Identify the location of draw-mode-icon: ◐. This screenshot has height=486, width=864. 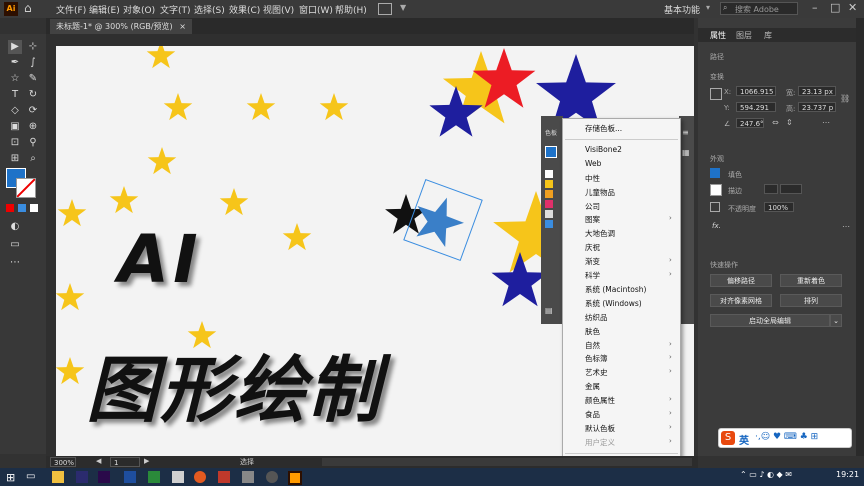
(15, 227).